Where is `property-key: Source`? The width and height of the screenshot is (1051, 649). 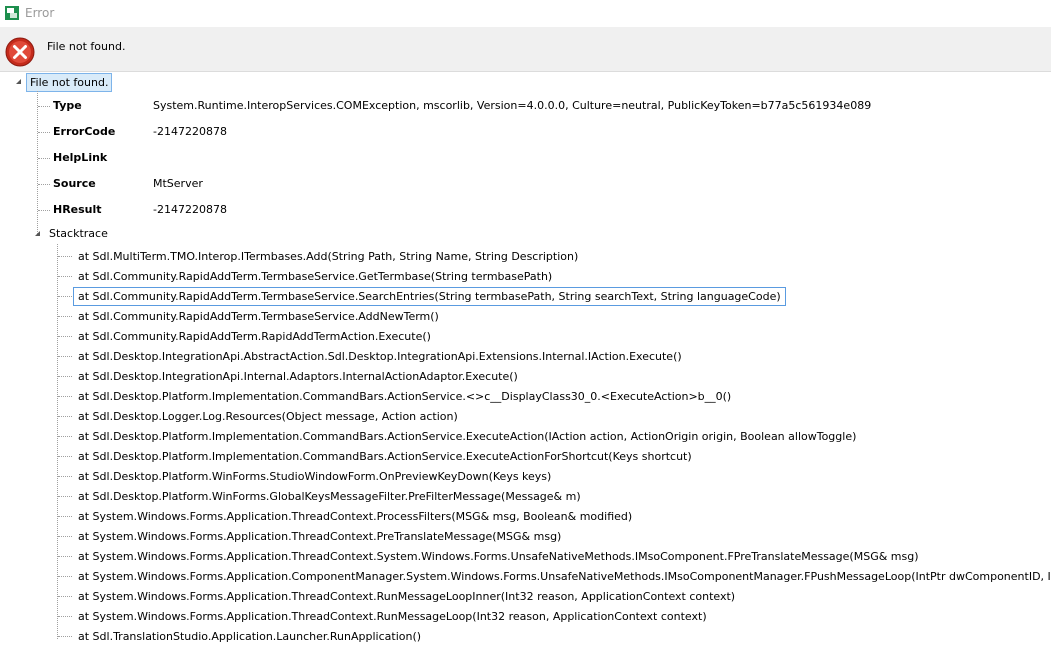 property-key: Source is located at coordinates (74, 183).